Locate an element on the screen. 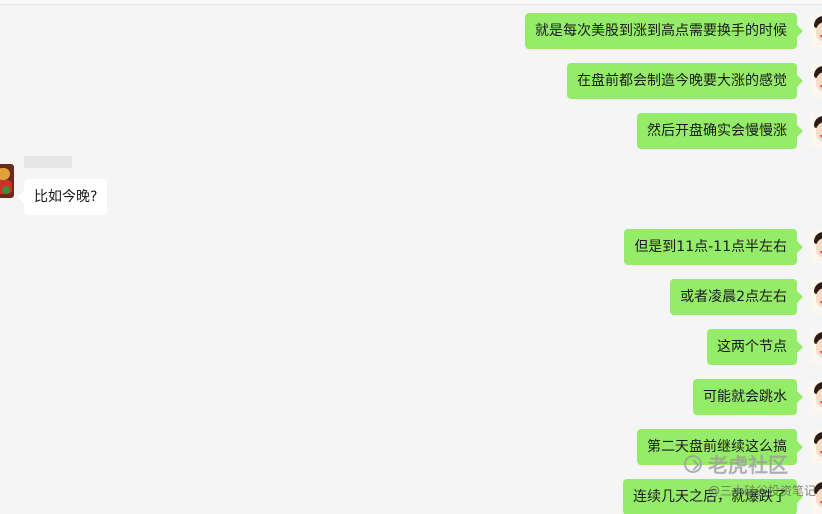 The height and width of the screenshot is (514, 822). outgoing-message: 就是每次美股到涨到高点需要换手的时候 is located at coordinates (664, 31).